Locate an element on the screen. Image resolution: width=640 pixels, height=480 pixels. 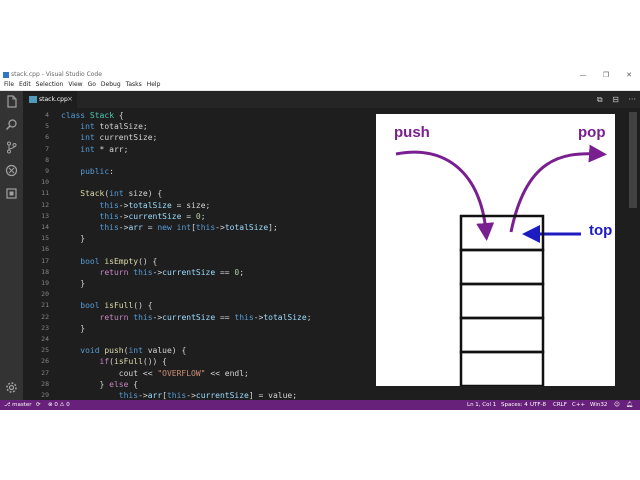
cpp-file-icon is located at coordinates (33, 99).